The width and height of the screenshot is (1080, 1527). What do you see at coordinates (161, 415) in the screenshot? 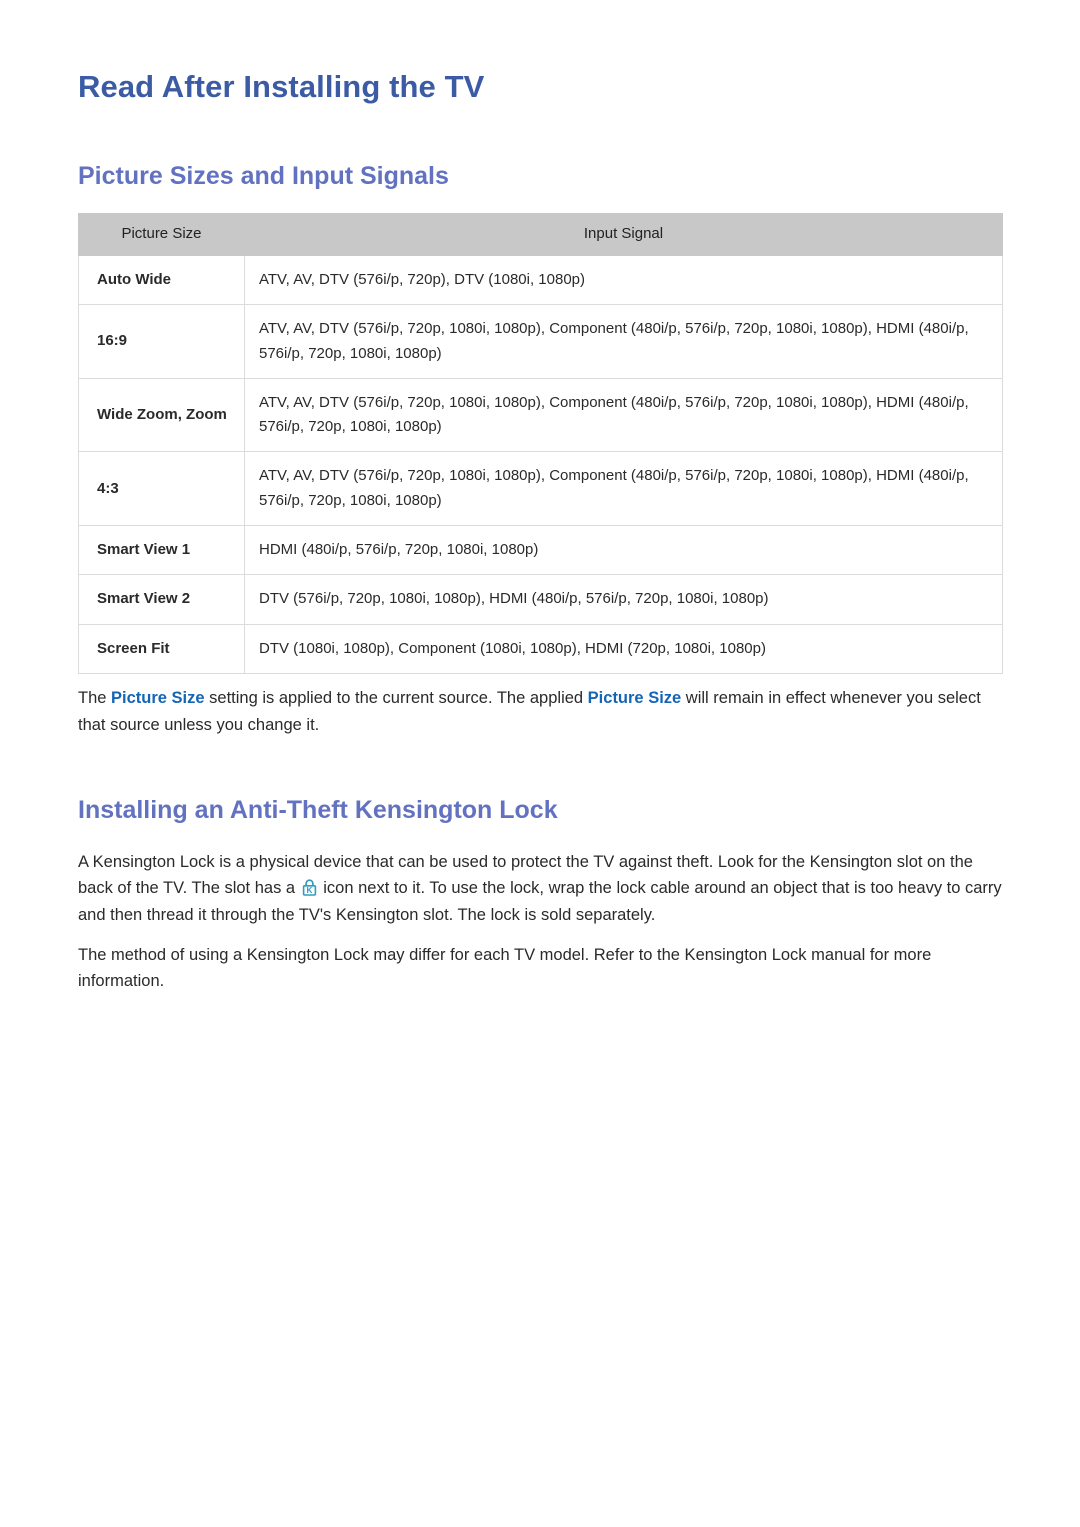
I see `cell-picture-size: Wide Zoom, Zoom` at bounding box center [161, 415].